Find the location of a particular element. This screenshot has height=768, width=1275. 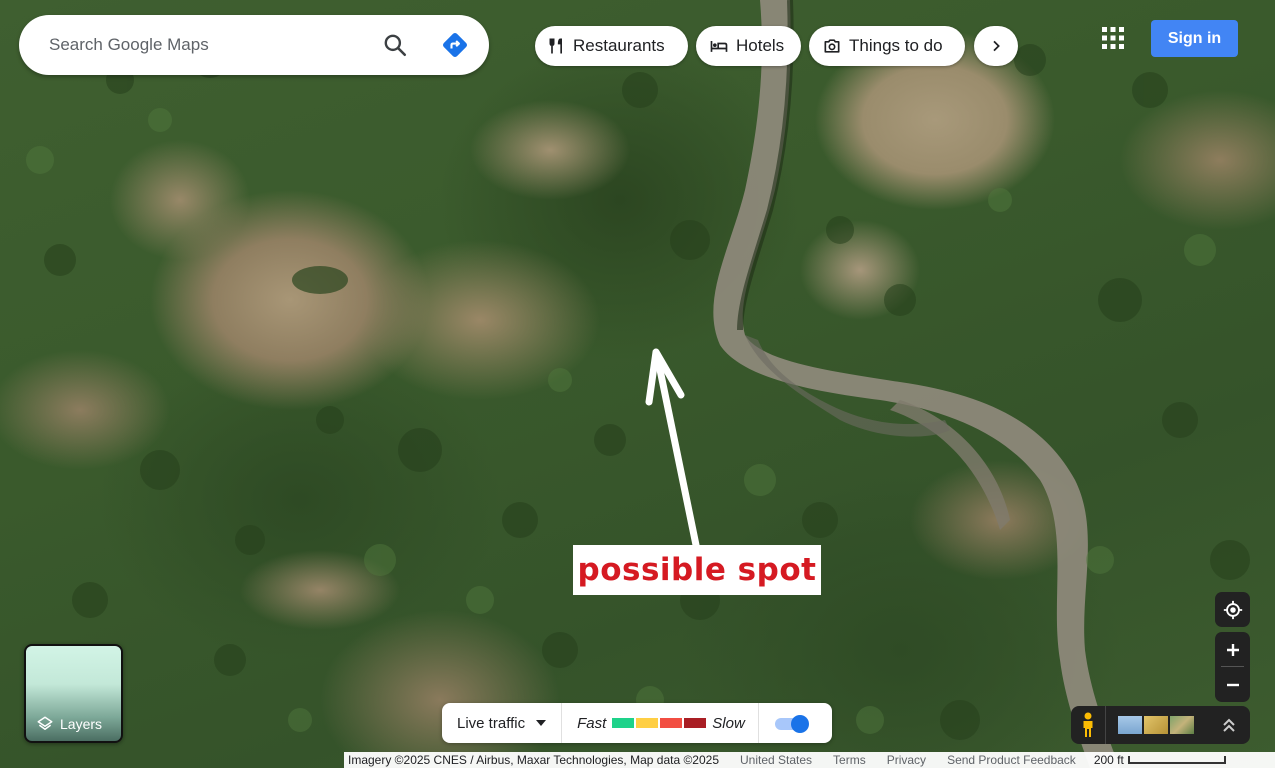

annotation-arrow is located at coordinates (672, 448).